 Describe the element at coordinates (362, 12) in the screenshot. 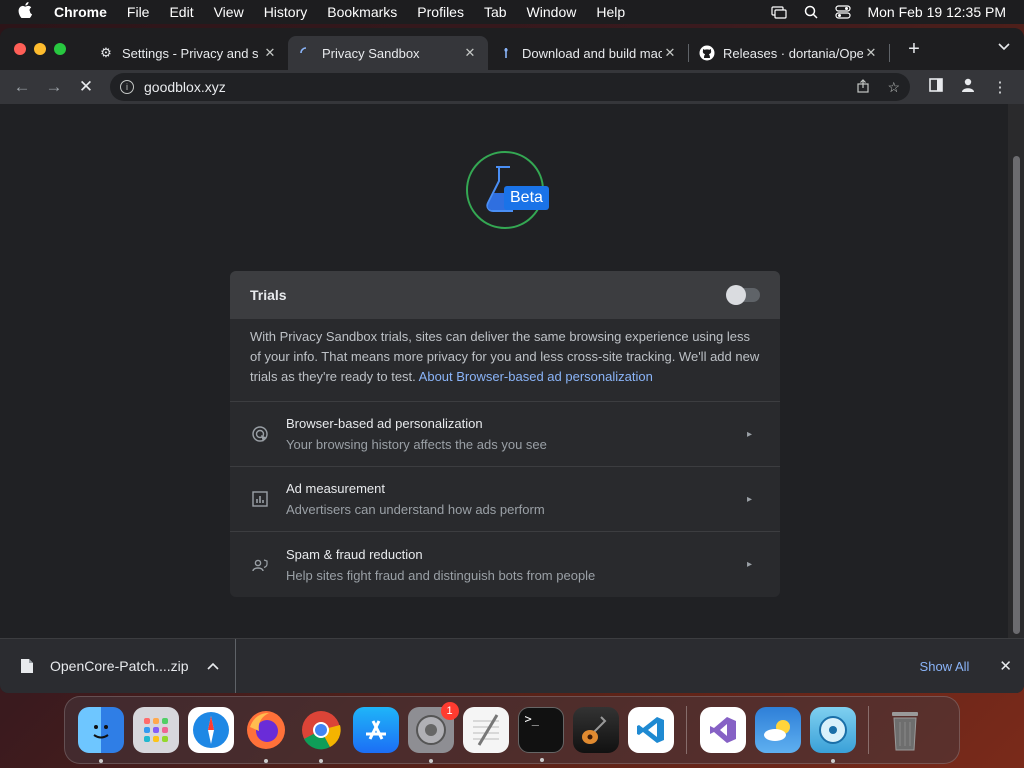

I see `menu-bookmarks: Bookmarks` at that location.